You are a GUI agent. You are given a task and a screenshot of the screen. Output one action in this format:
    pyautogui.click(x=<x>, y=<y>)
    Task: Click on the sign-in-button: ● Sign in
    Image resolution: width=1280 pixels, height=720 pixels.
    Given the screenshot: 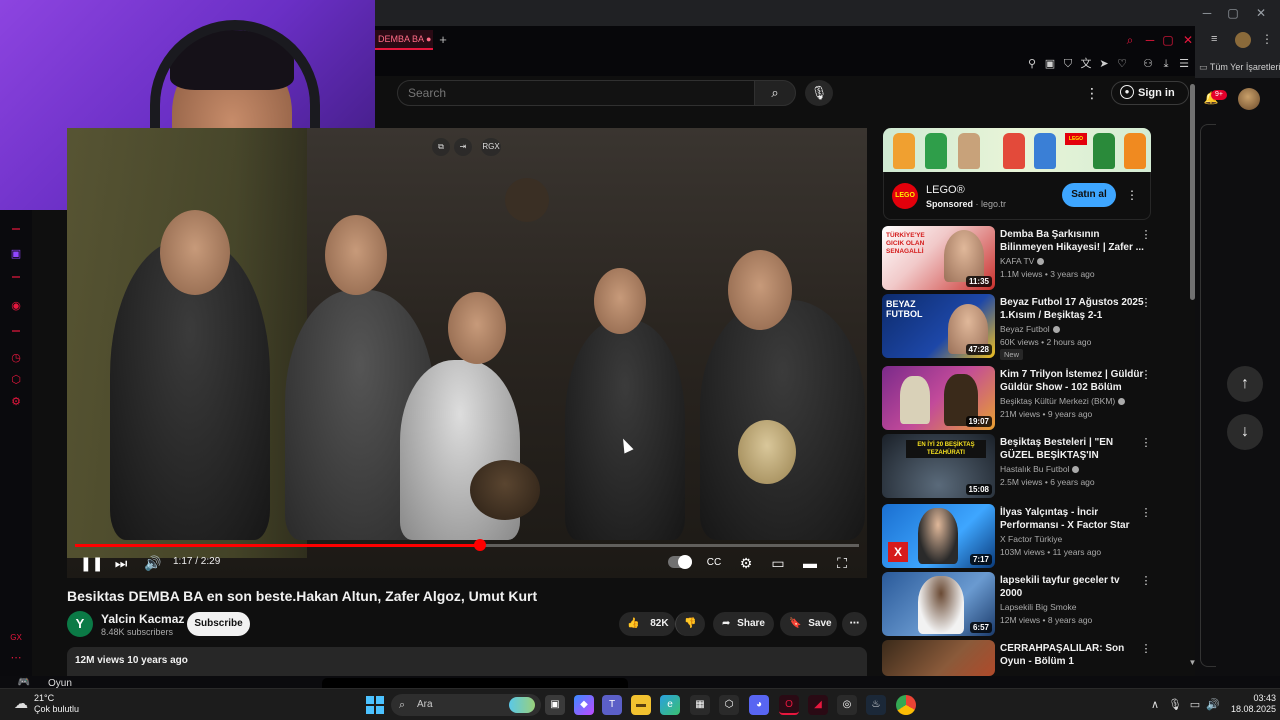 What is the action you would take?
    pyautogui.click(x=1150, y=93)
    